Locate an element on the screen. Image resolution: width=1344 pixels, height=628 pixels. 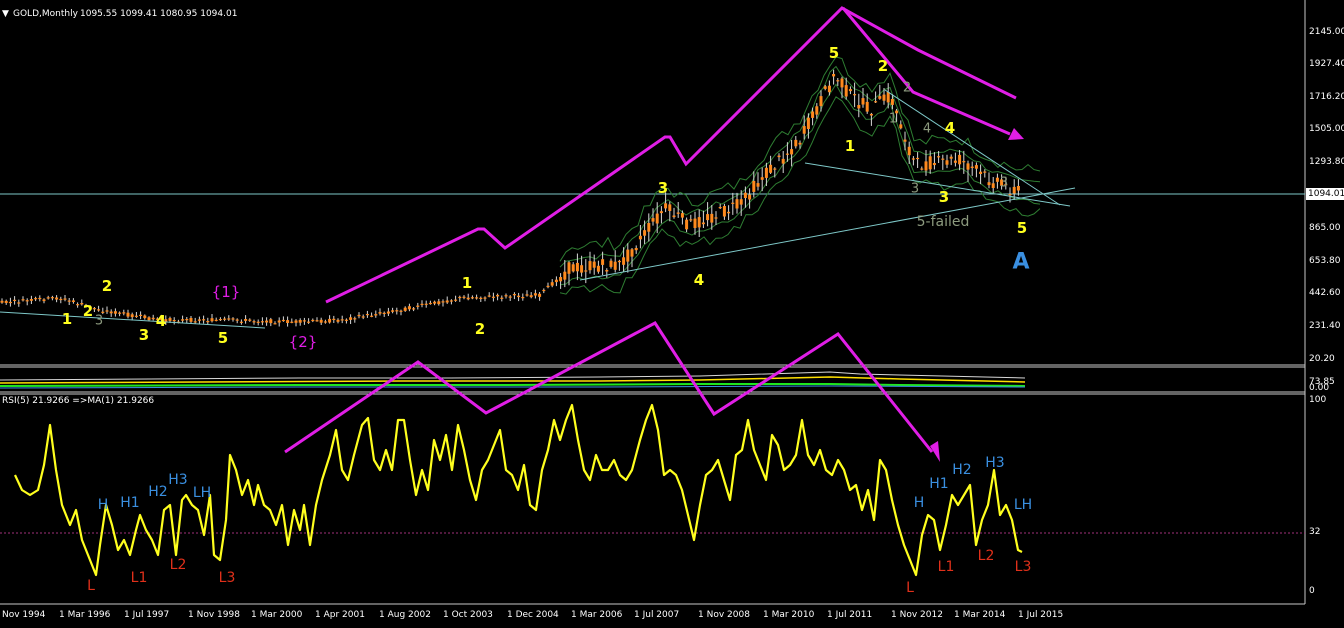
wave-label: 2 is located at coordinates (883, 66).